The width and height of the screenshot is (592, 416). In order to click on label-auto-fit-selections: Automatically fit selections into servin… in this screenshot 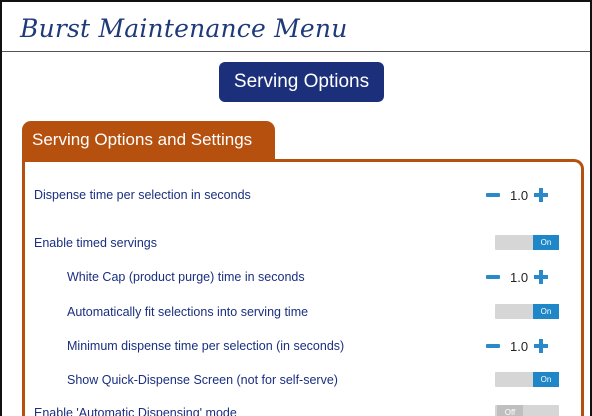, I will do `click(188, 312)`.